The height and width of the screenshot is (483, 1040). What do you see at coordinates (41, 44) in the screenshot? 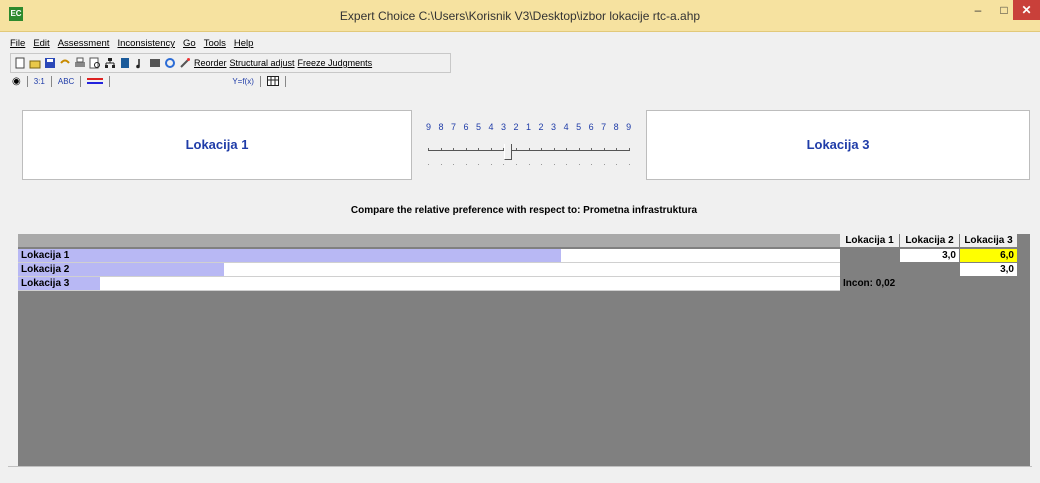
I see `menu-edit: Edit` at bounding box center [41, 44].